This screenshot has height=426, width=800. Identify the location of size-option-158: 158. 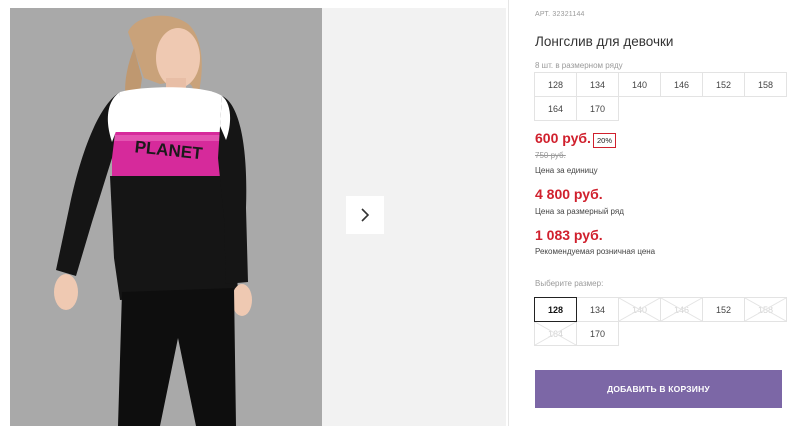
(765, 309).